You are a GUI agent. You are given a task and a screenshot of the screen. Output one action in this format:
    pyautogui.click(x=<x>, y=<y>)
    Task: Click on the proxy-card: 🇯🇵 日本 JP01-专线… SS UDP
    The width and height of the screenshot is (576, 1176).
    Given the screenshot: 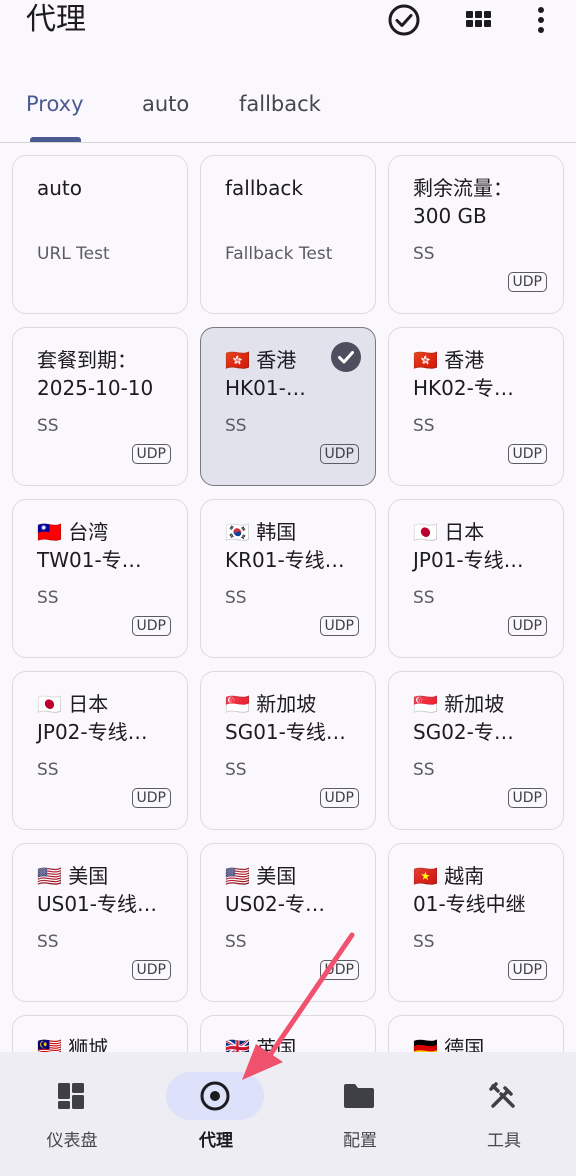 What is the action you would take?
    pyautogui.click(x=476, y=578)
    